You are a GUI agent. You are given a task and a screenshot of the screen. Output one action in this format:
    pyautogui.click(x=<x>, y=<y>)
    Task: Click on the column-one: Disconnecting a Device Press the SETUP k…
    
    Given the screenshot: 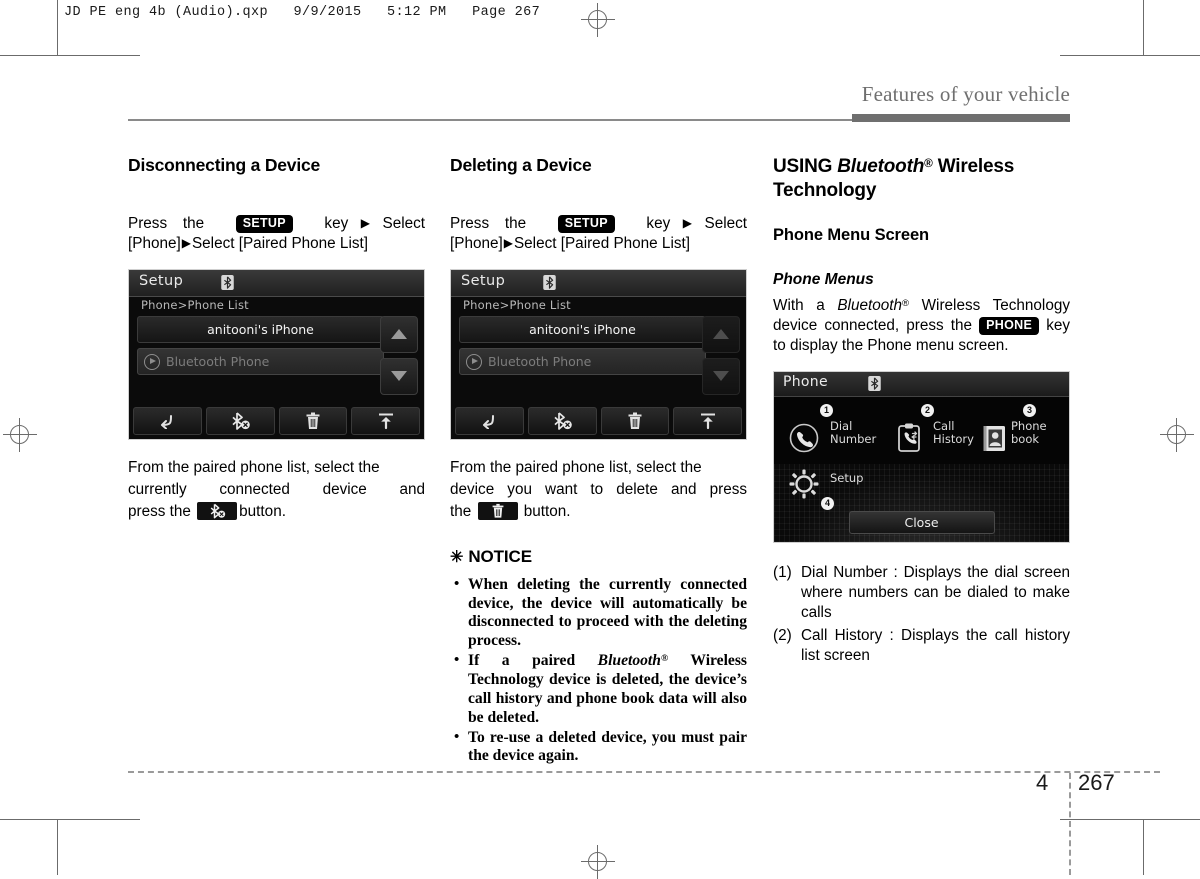 What is the action you would take?
    pyautogui.click(x=276, y=344)
    